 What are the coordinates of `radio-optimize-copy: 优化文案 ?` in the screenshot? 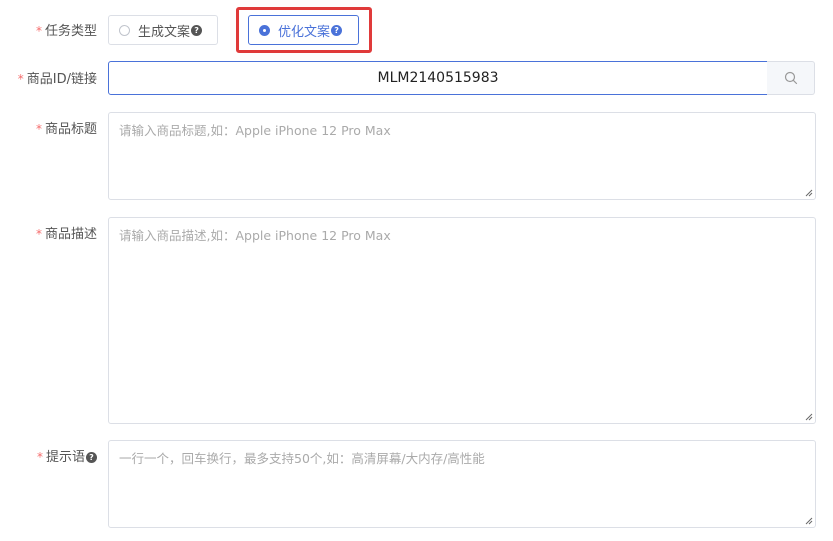 It's located at (303, 30).